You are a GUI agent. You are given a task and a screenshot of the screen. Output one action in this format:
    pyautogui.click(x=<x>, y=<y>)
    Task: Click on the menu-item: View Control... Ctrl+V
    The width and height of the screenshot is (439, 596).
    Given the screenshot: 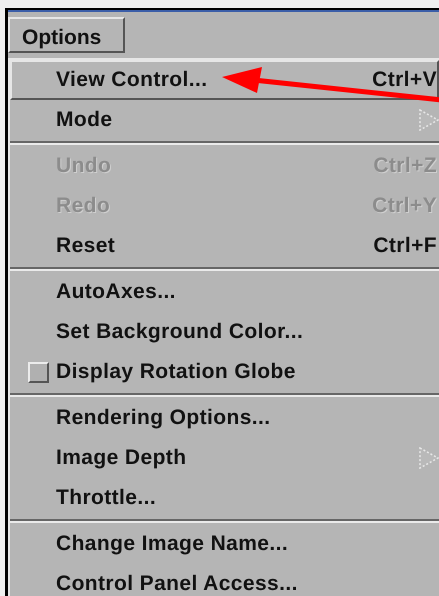 What is the action you would take?
    pyautogui.click(x=224, y=80)
    